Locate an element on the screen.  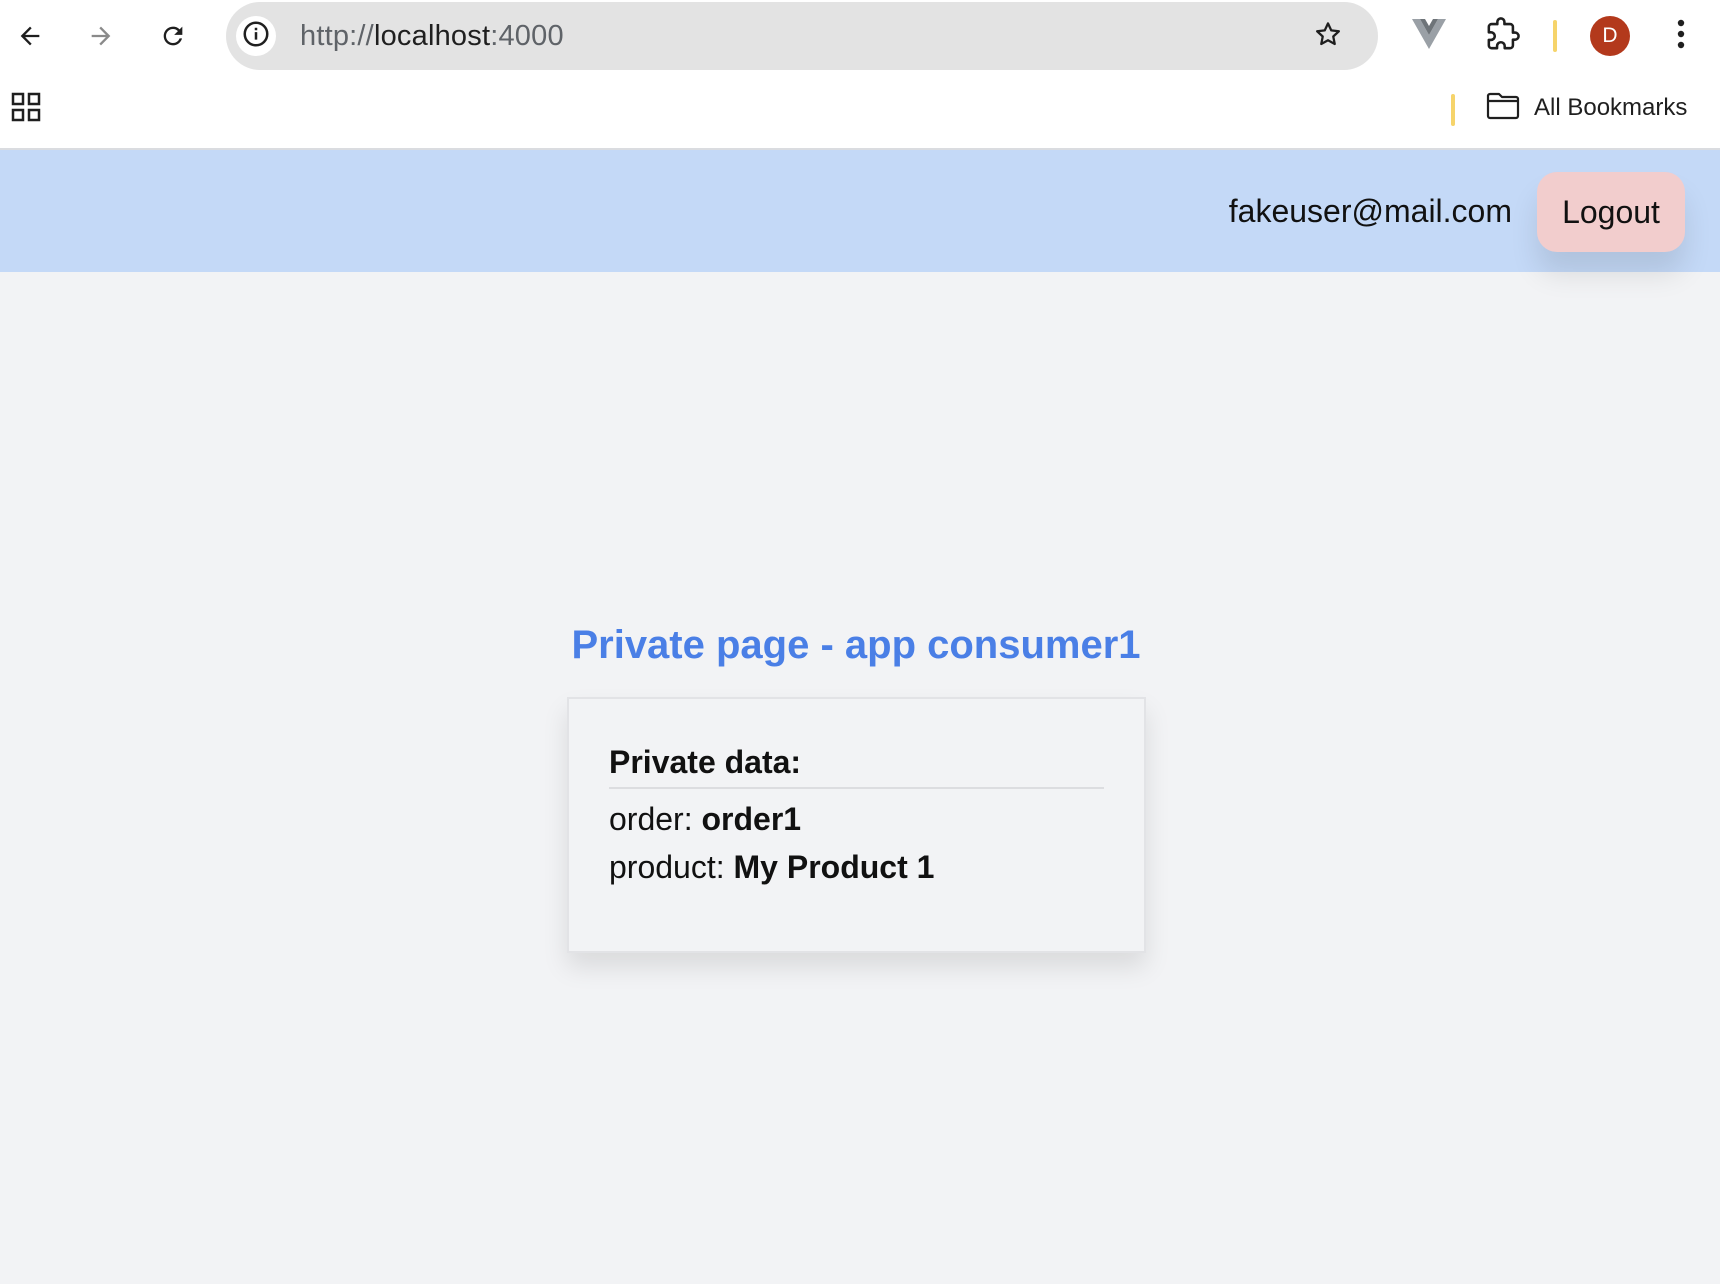
vue-devtools-extension is located at coordinates (1429, 36).